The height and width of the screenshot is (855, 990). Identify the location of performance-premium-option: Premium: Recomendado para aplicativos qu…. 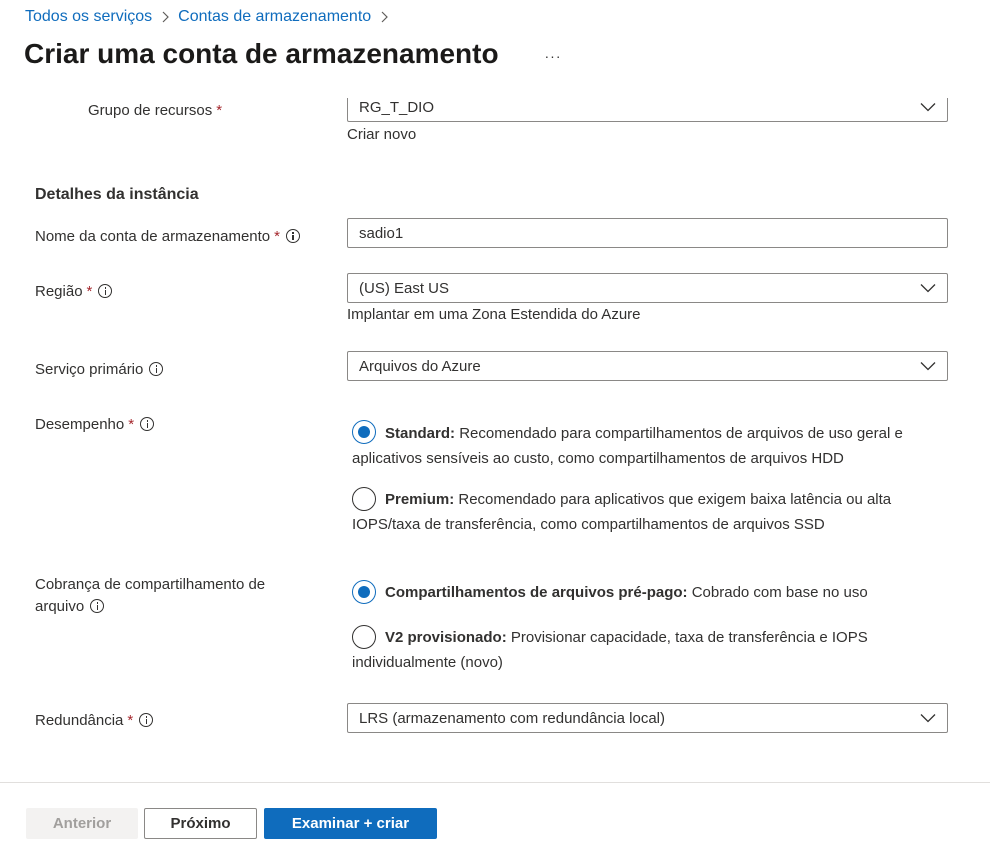
(650, 512).